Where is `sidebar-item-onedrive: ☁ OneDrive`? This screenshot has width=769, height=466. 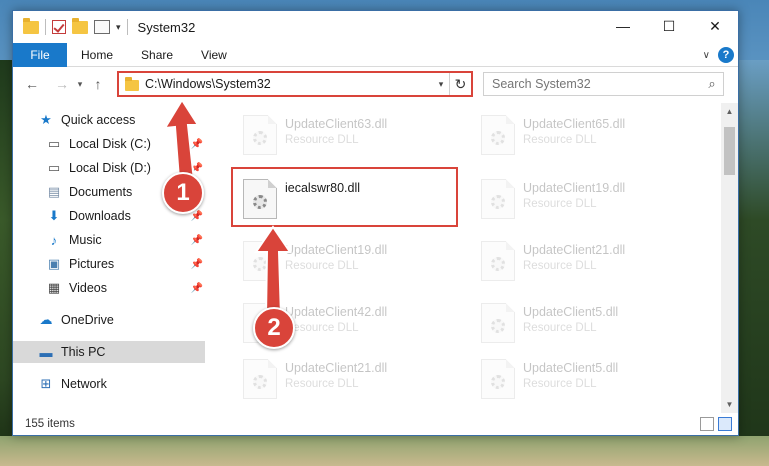
sidebar-item-onedrive: ☁ OneDrive is located at coordinates (121, 320).